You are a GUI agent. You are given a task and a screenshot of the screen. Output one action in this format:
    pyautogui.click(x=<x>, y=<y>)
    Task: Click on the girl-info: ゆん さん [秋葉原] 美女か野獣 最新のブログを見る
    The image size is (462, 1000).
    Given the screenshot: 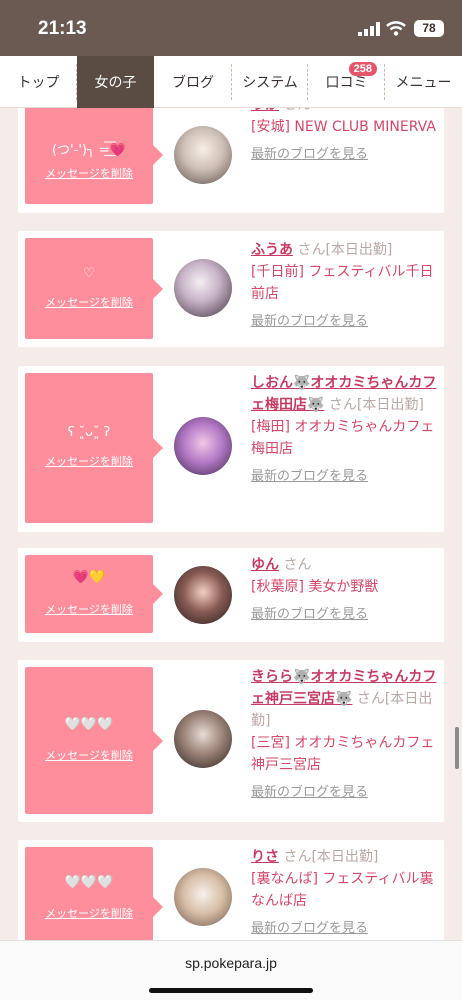 What is the action you would take?
    pyautogui.click(x=345, y=590)
    